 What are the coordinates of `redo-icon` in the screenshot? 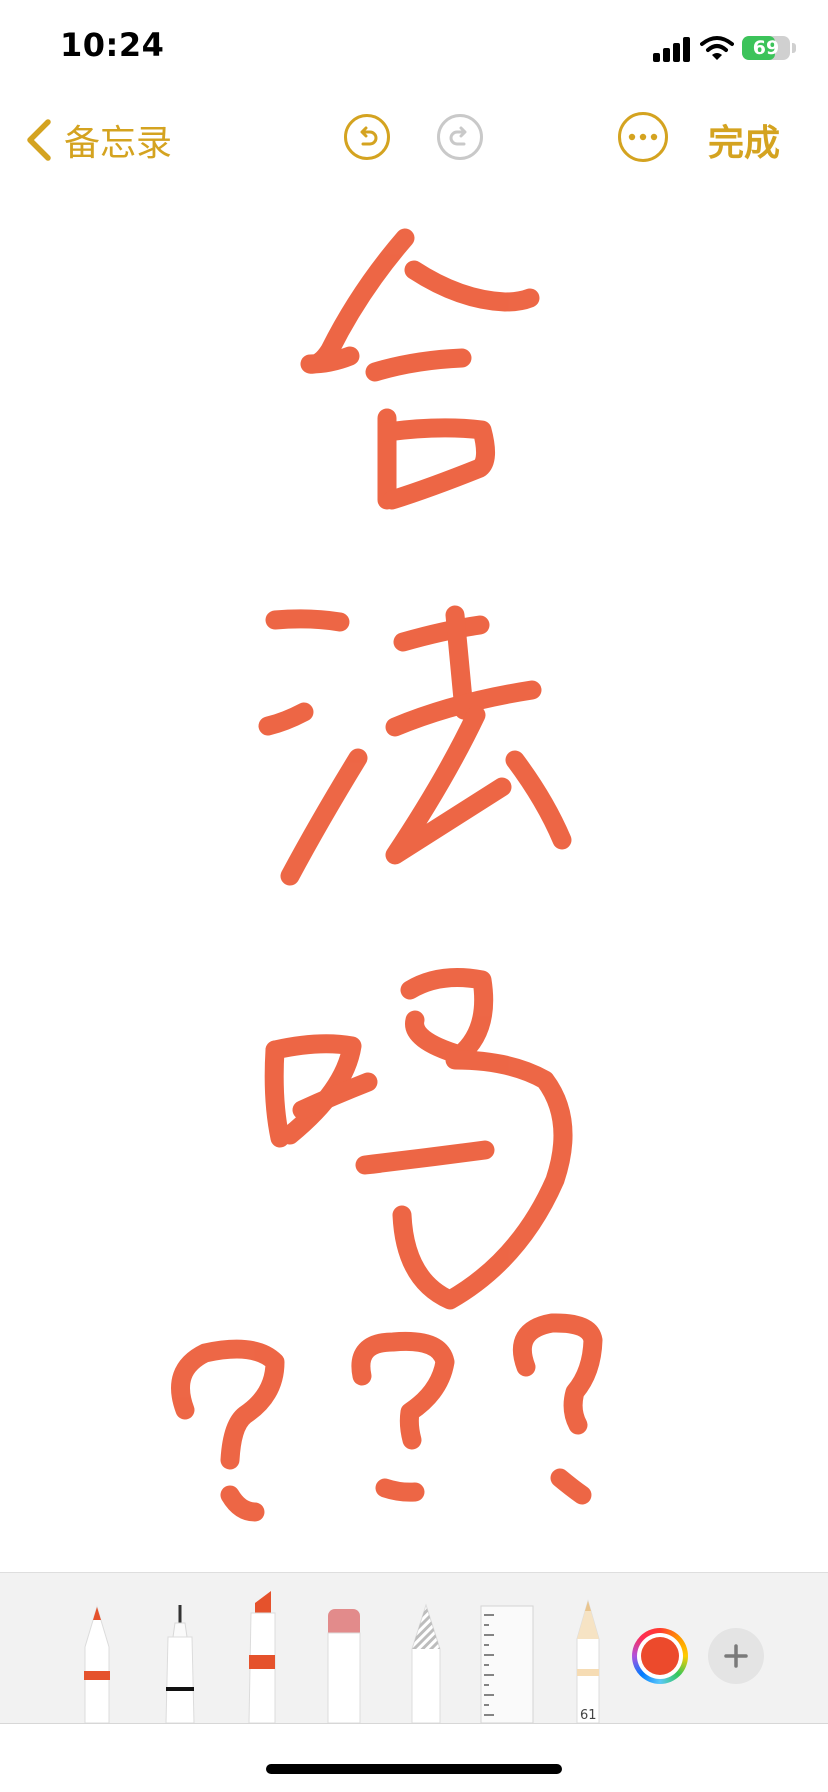 It's located at (458, 136).